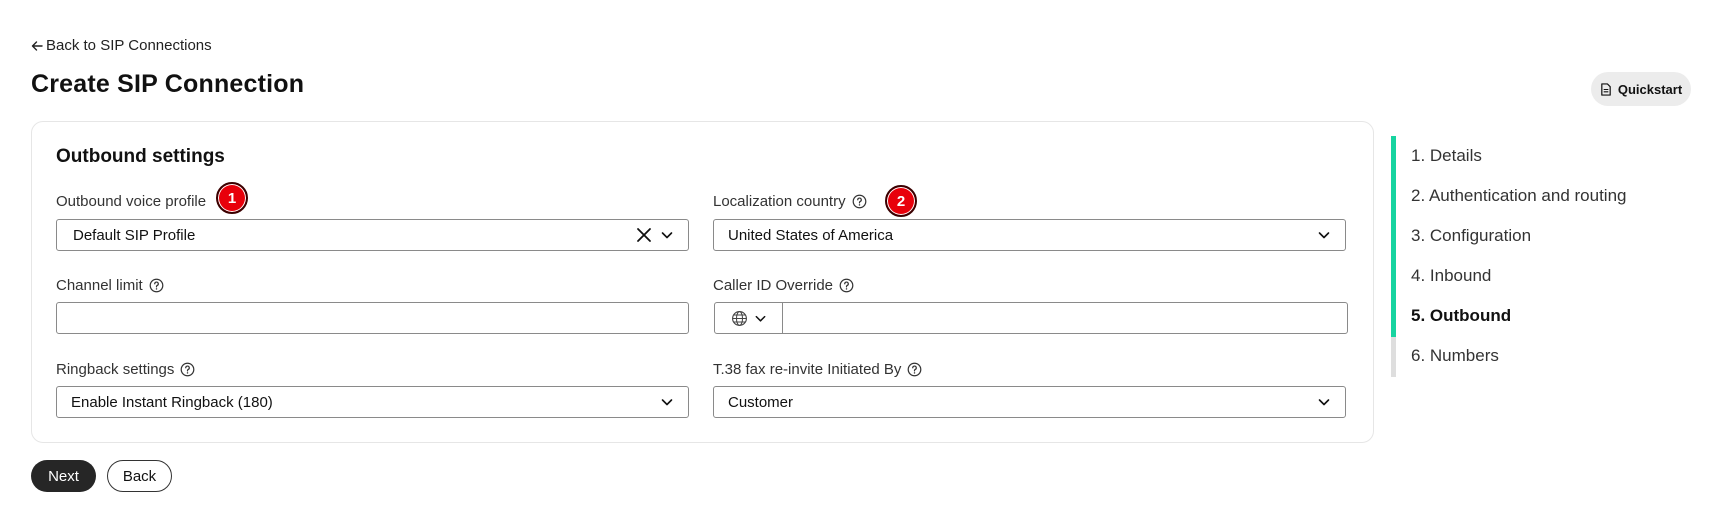 This screenshot has height=519, width=1720. I want to click on step-authentication-and-routing: 2. Authentication and routing, so click(1519, 196).